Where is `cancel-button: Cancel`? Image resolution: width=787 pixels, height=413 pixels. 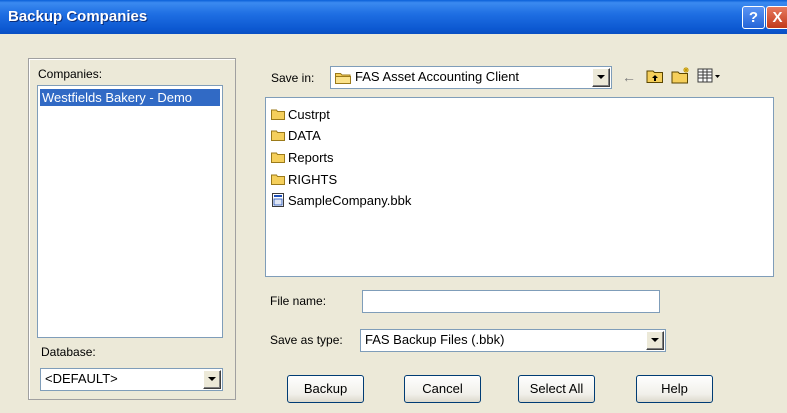
cancel-button: Cancel is located at coordinates (442, 389).